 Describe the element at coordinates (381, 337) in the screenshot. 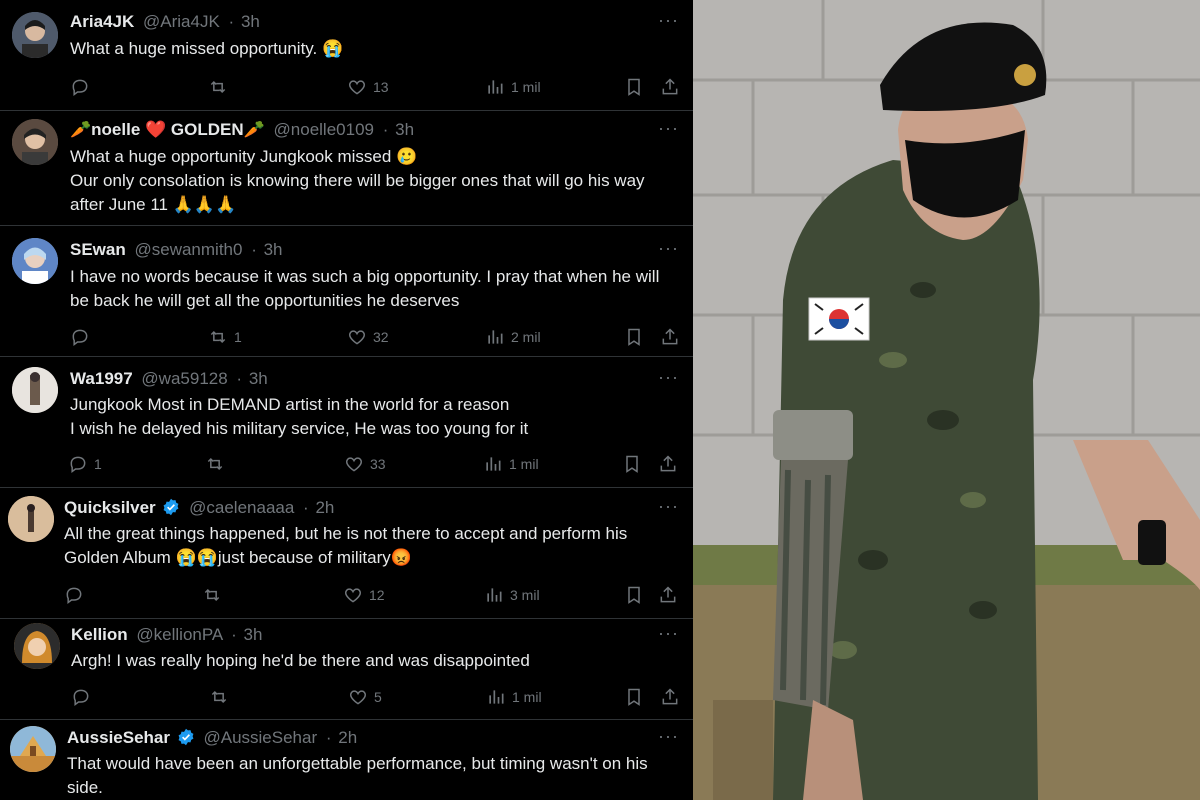

I see `like-count: 32` at that location.